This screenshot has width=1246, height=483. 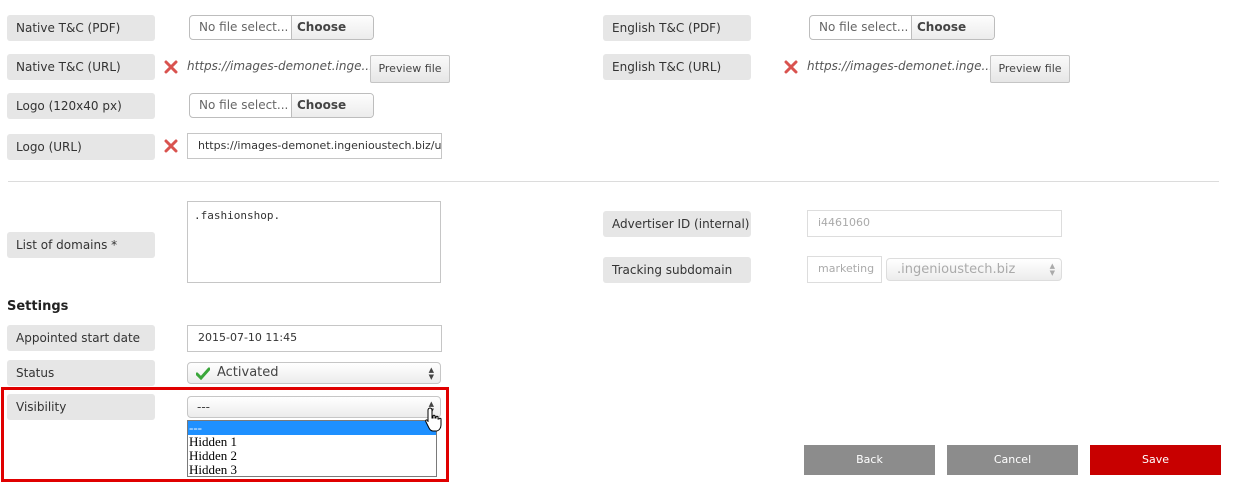 What do you see at coordinates (81, 67) in the screenshot?
I see `native-tc-url-label: Native T&C (URL)` at bounding box center [81, 67].